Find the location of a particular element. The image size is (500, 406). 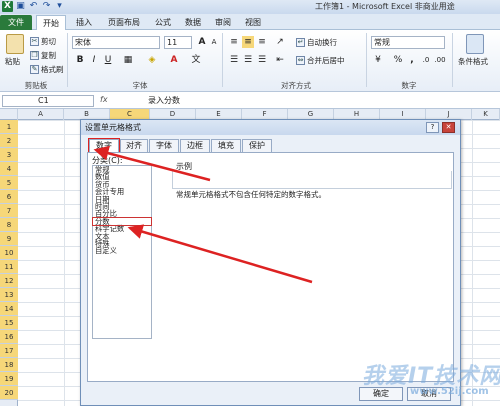

wrap-text-label: 自动换行 is located at coordinates (322, 42).